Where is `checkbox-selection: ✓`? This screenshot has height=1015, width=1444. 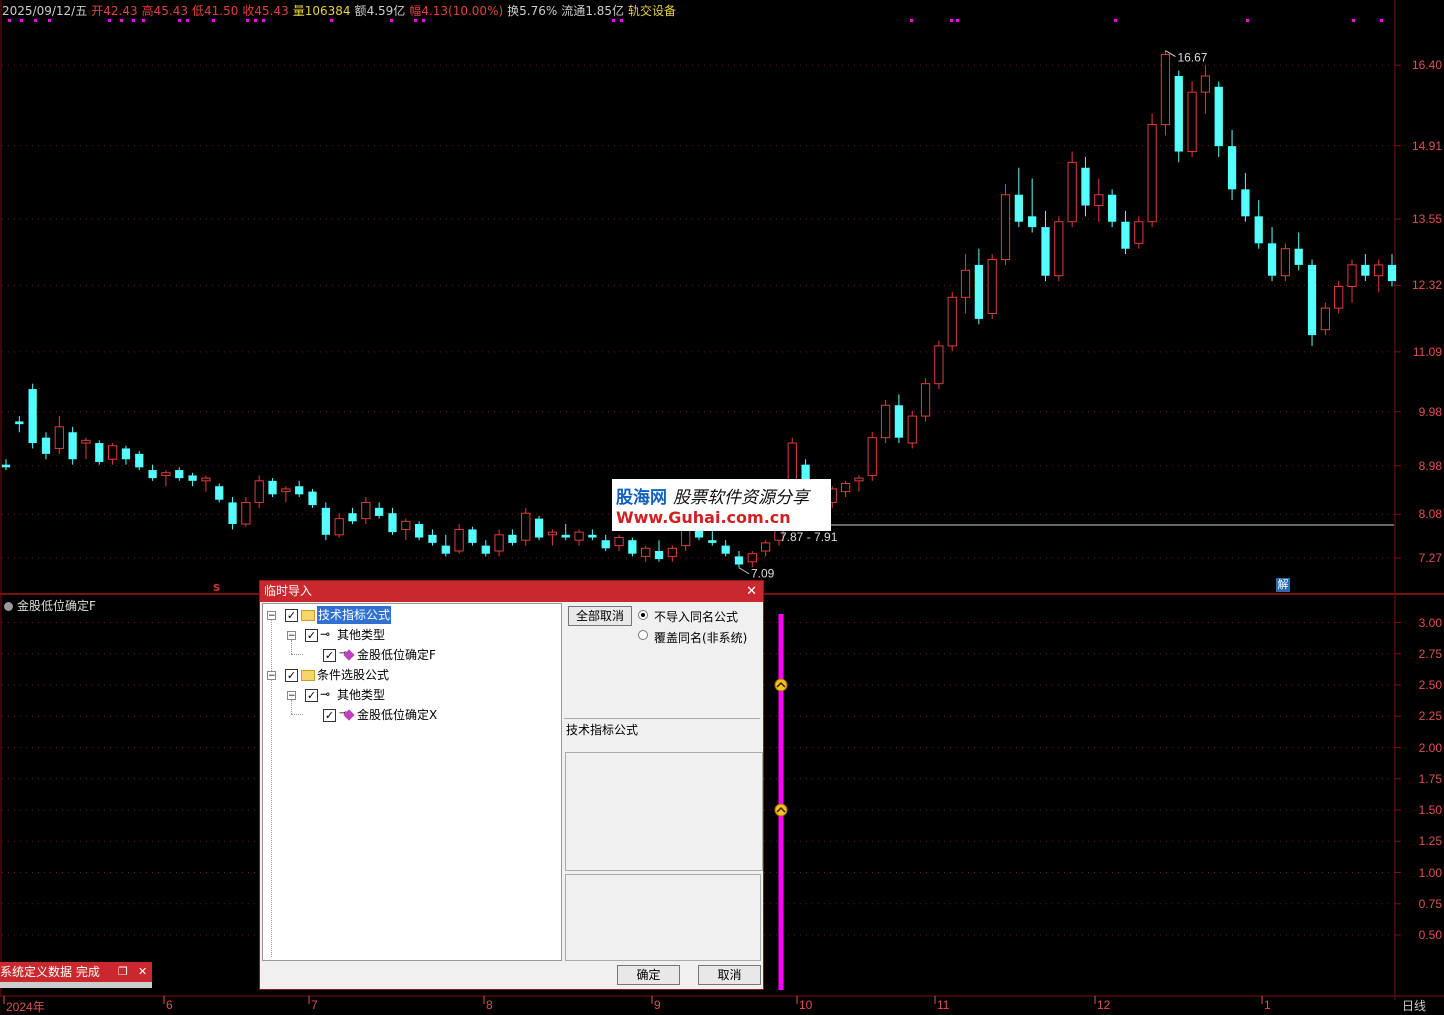 checkbox-selection: ✓ is located at coordinates (291, 675).